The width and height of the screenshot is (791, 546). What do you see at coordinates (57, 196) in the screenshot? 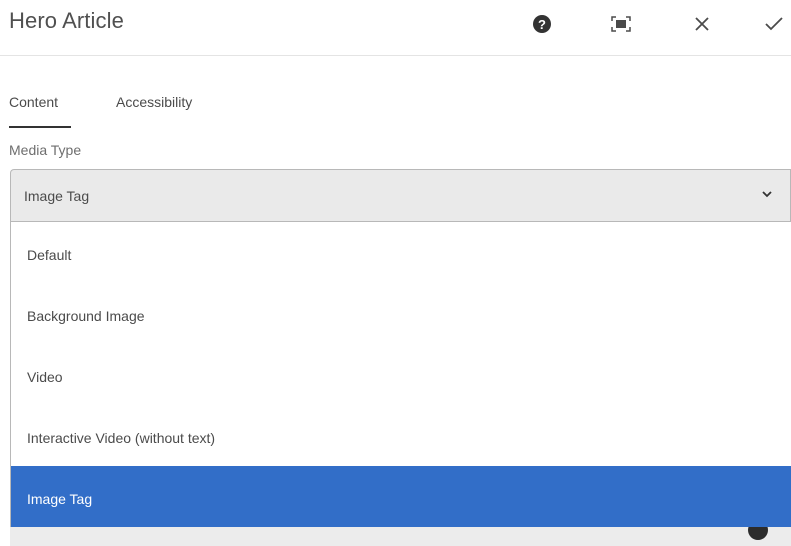
I see `media-type-selected-value: Image Tag` at bounding box center [57, 196].